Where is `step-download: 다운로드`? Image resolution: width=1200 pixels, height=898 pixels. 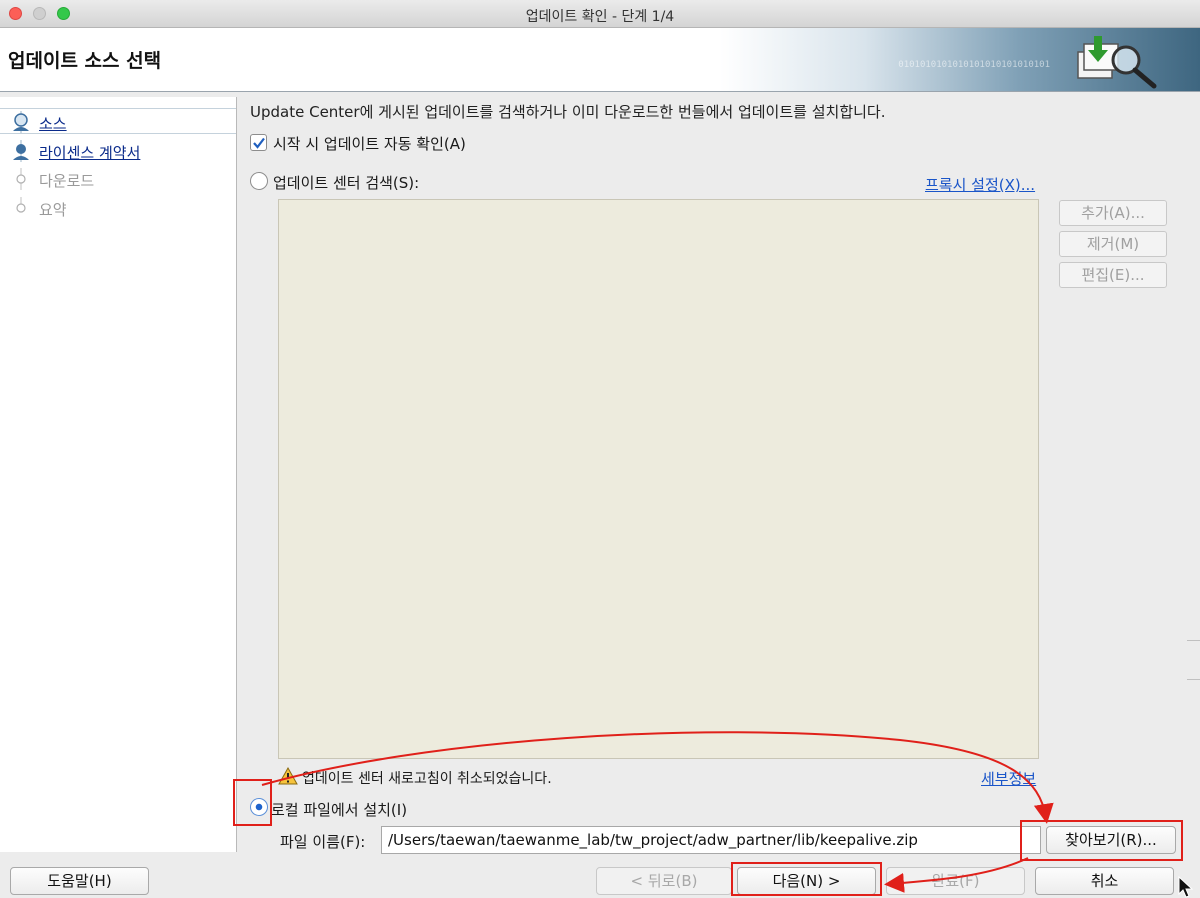
step-download: 다운로드 is located at coordinates (118, 179).